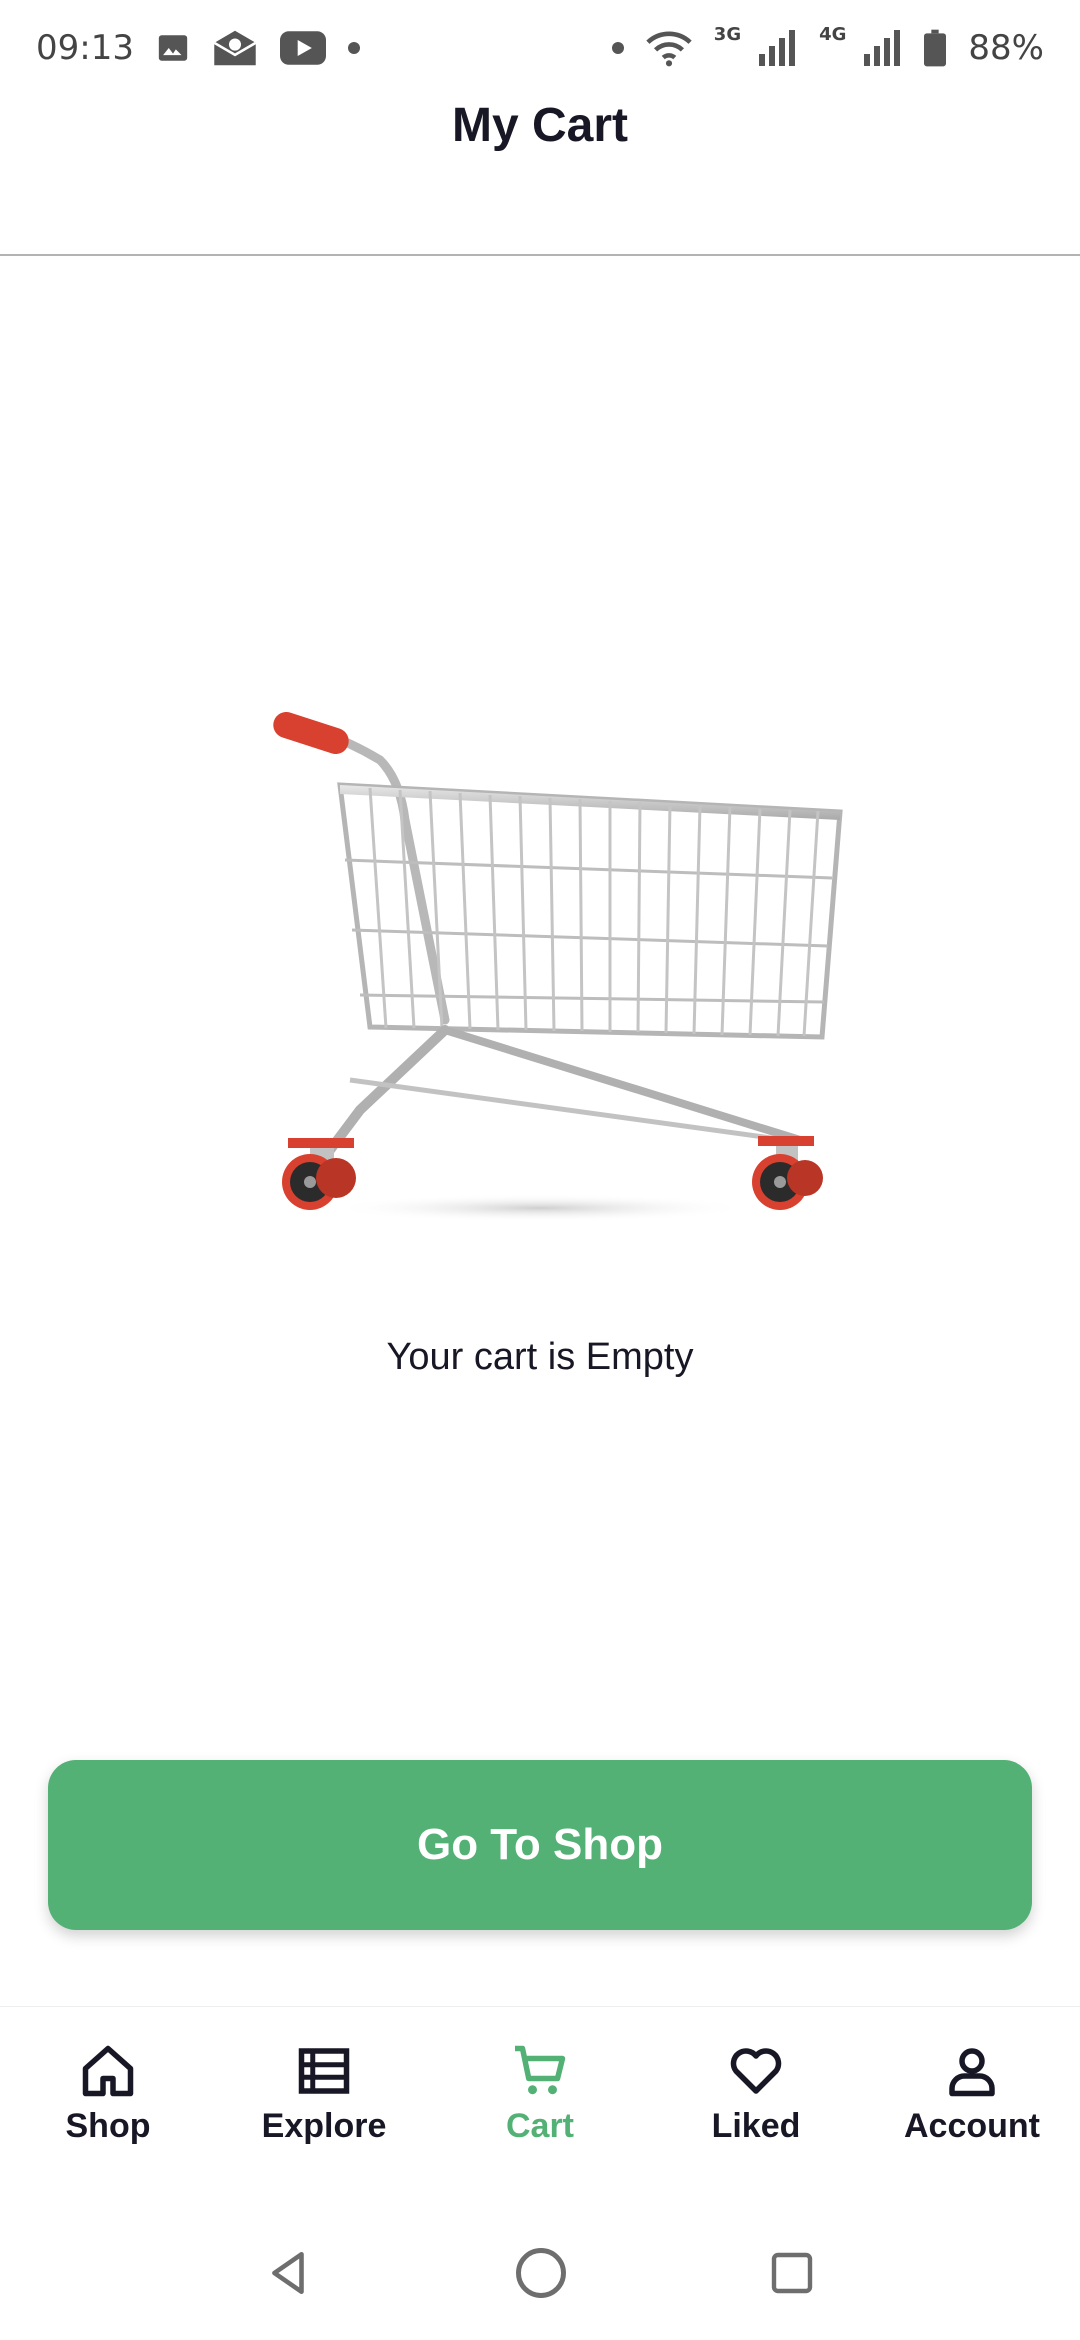 This screenshot has width=1080, height=2340. What do you see at coordinates (540, 2126) in the screenshot?
I see `nav-label-cart: Cart` at bounding box center [540, 2126].